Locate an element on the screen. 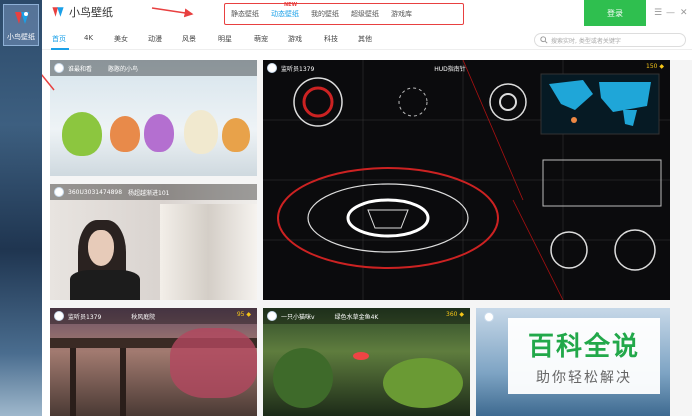 The width and height of the screenshot is (692, 416). card-title: 憨憨的小鸟 is located at coordinates (123, 69).